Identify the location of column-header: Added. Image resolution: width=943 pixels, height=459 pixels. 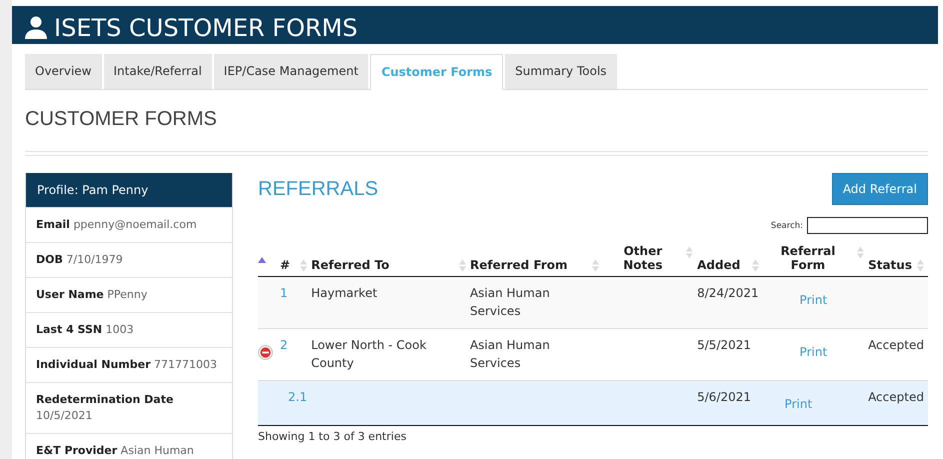
(718, 265).